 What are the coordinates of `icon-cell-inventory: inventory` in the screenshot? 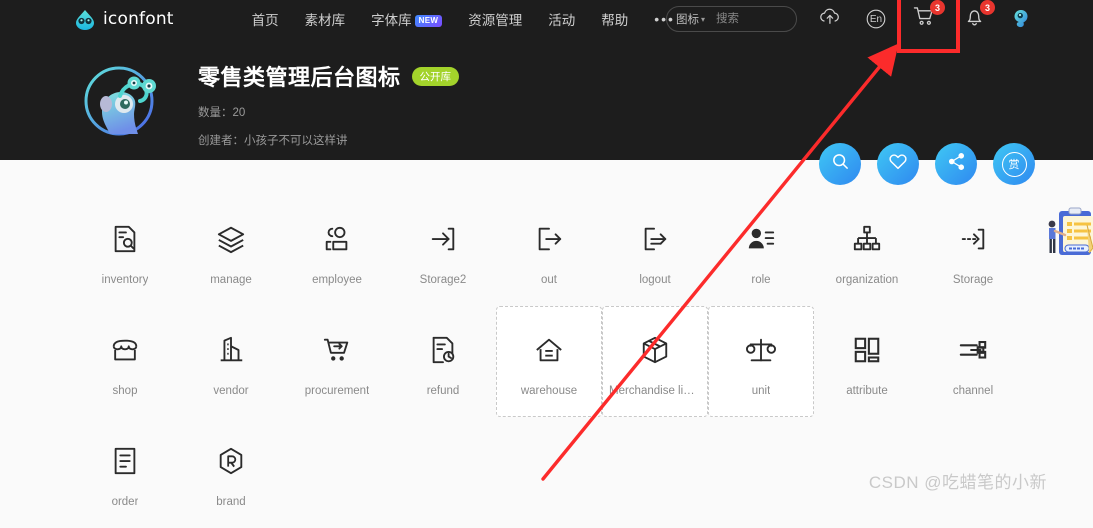 It's located at (125, 250).